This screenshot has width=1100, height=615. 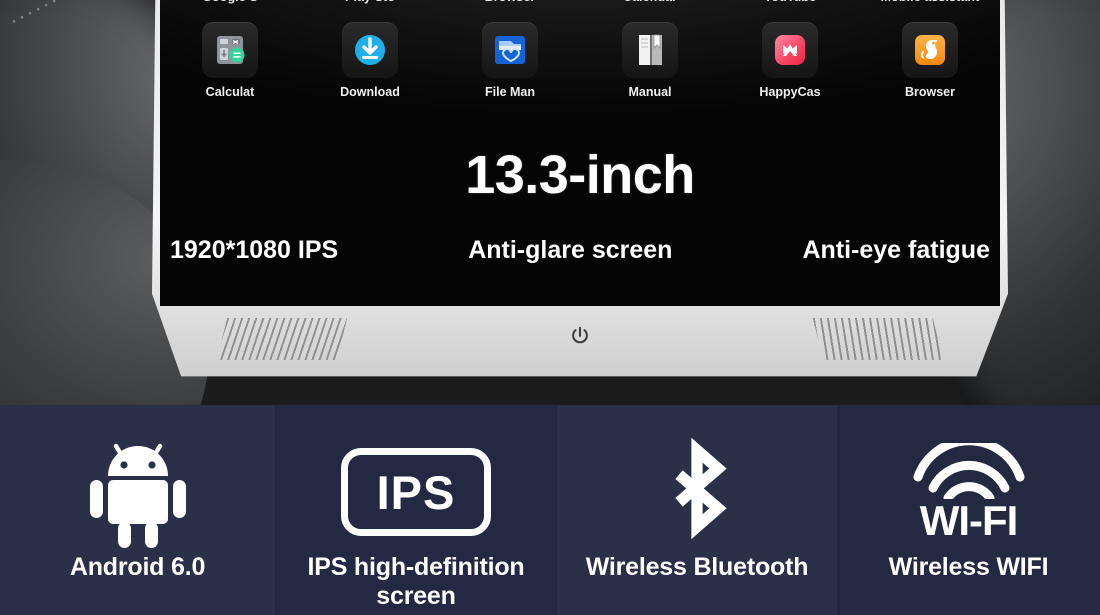 I want to click on feature-panel-ips: IPS IPS high-definition screen, so click(x=416, y=510).